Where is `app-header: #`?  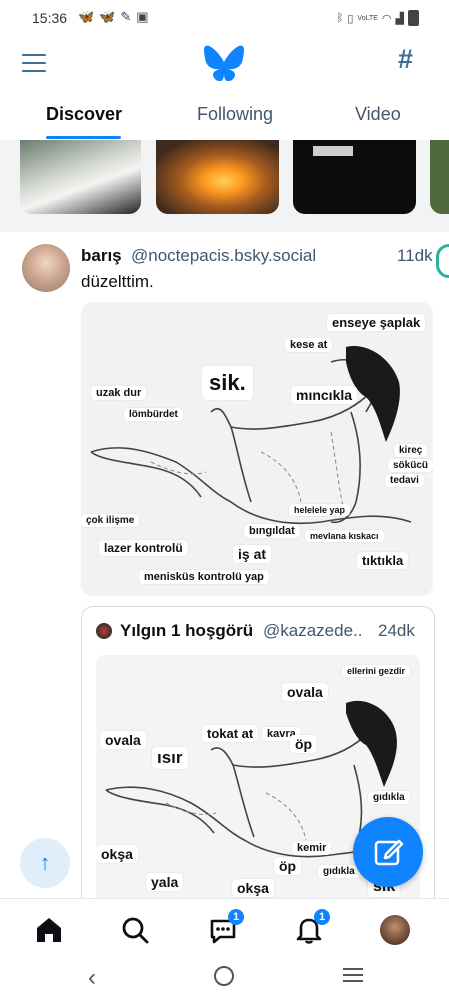 app-header: # is located at coordinates (224, 64).